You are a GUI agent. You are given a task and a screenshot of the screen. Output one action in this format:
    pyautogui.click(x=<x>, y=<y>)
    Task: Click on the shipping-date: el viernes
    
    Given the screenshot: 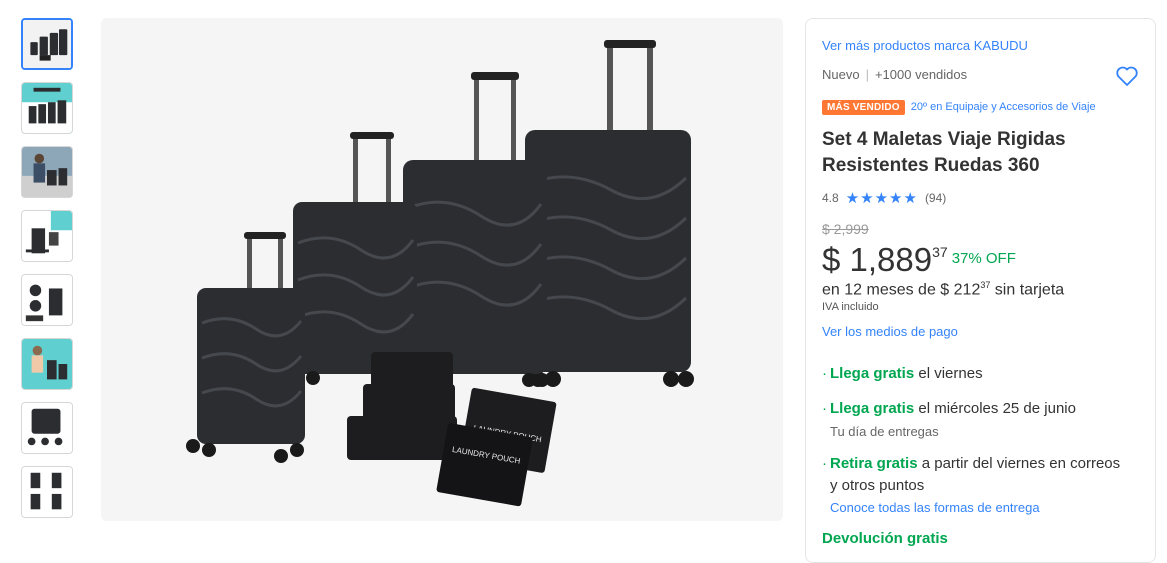 What is the action you would take?
    pyautogui.click(x=948, y=373)
    